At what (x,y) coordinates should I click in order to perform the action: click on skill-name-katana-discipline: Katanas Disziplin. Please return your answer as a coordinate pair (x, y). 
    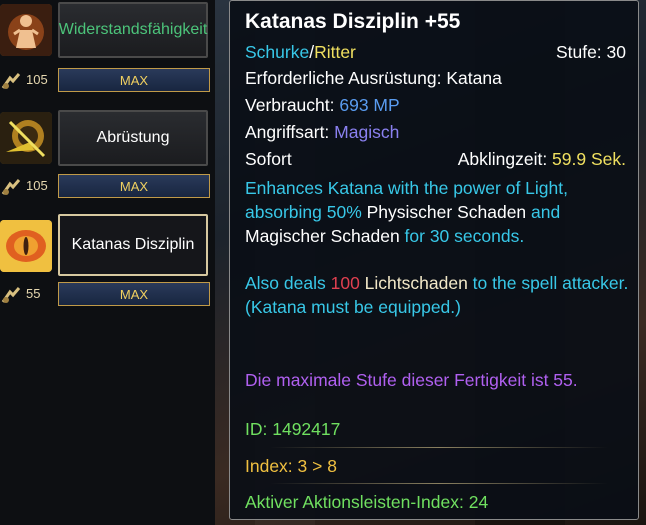
    Looking at the image, I should click on (133, 245).